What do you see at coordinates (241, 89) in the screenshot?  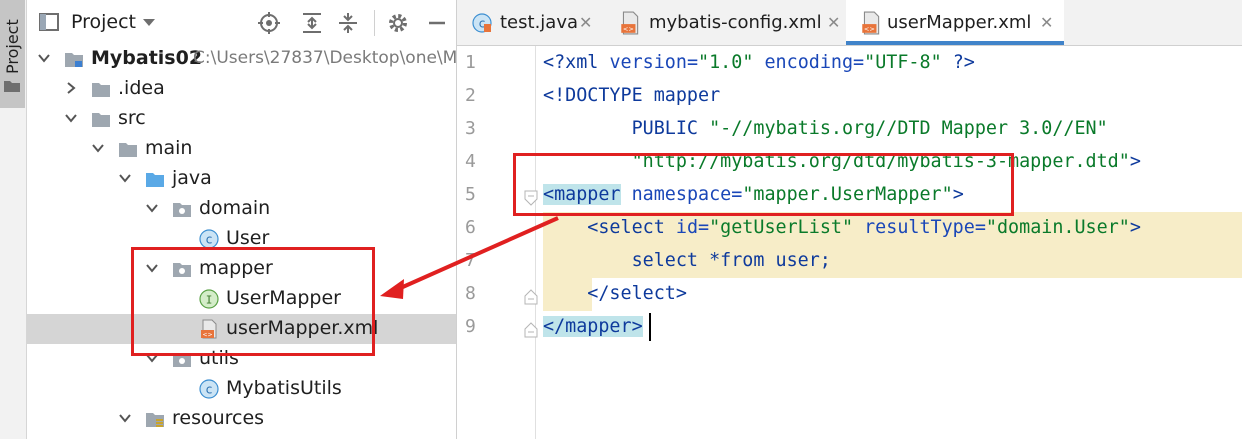 I see `tree-row-idea: .idea` at bounding box center [241, 89].